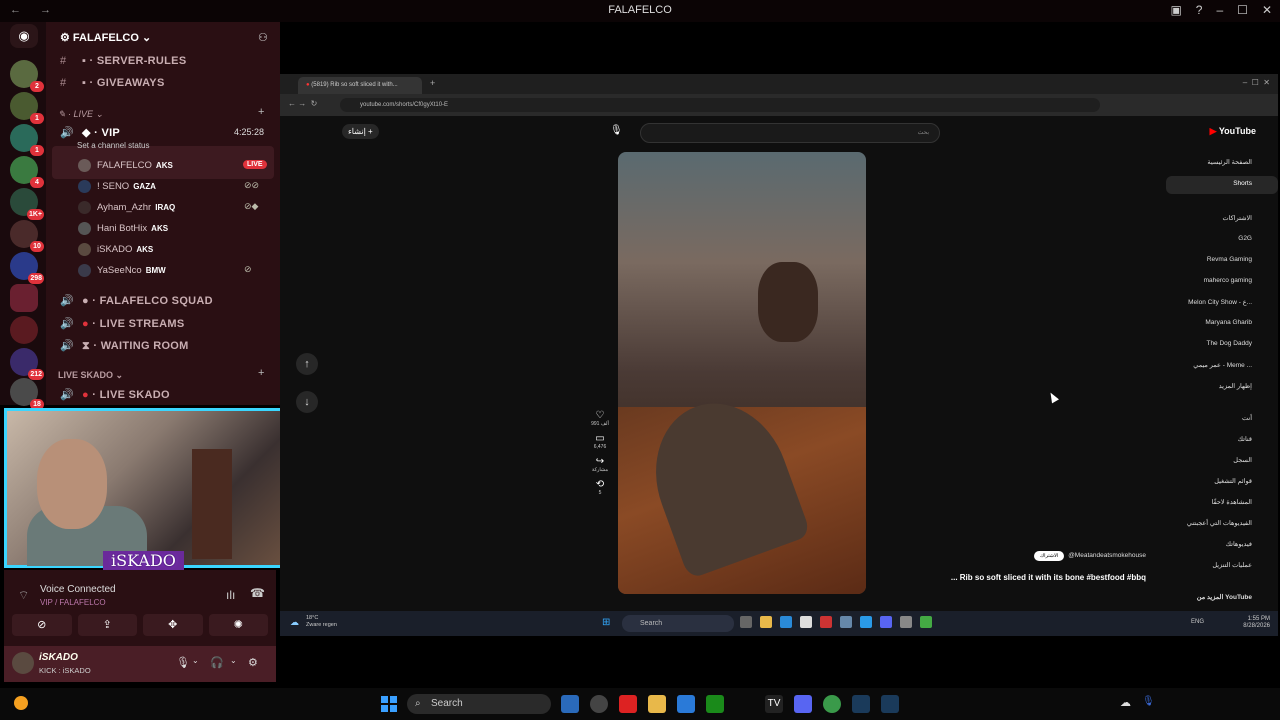 The width and height of the screenshot is (1280, 720). I want to click on remix-button: ⟲ 5, so click(600, 487).